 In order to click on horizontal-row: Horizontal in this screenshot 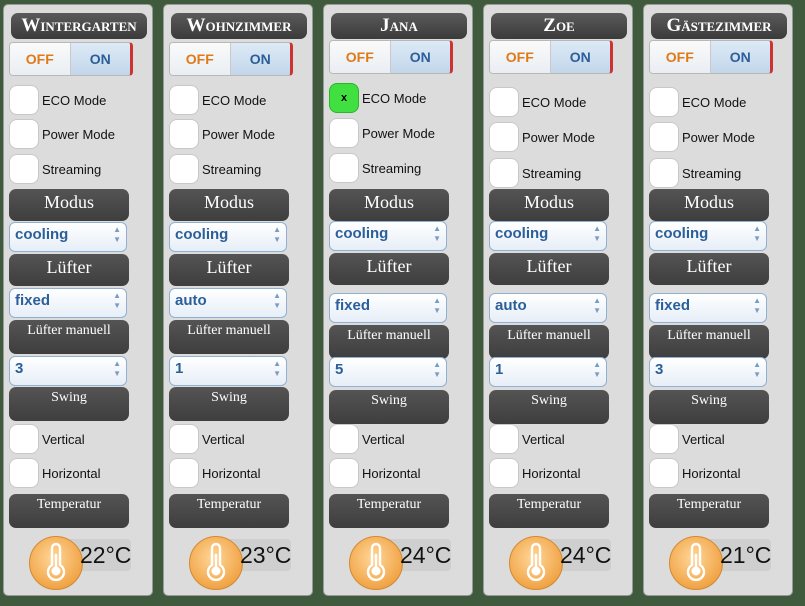, I will do `click(215, 473)`.